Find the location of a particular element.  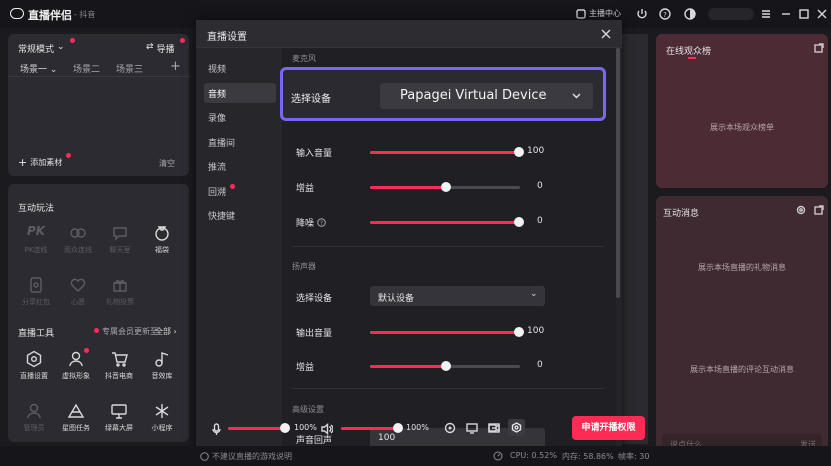

tool-mini-program: 小程序 is located at coordinates (162, 417).